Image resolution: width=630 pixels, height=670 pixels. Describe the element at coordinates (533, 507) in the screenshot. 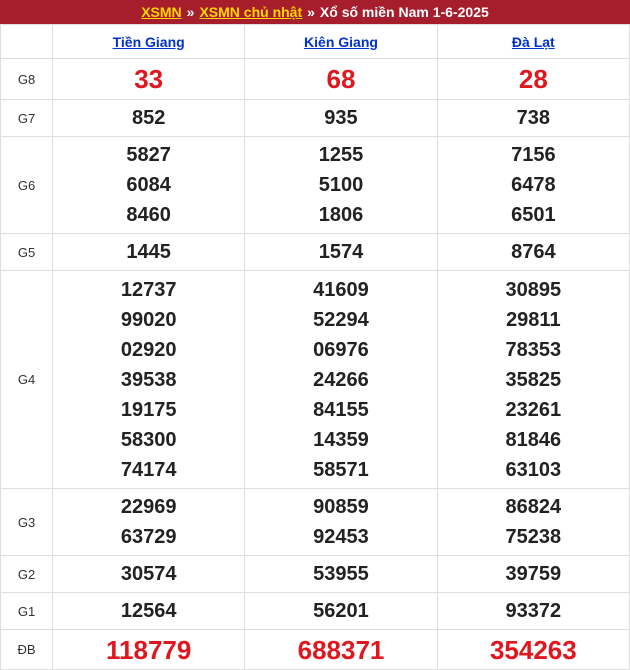

I see `prize-number: 86824` at that location.